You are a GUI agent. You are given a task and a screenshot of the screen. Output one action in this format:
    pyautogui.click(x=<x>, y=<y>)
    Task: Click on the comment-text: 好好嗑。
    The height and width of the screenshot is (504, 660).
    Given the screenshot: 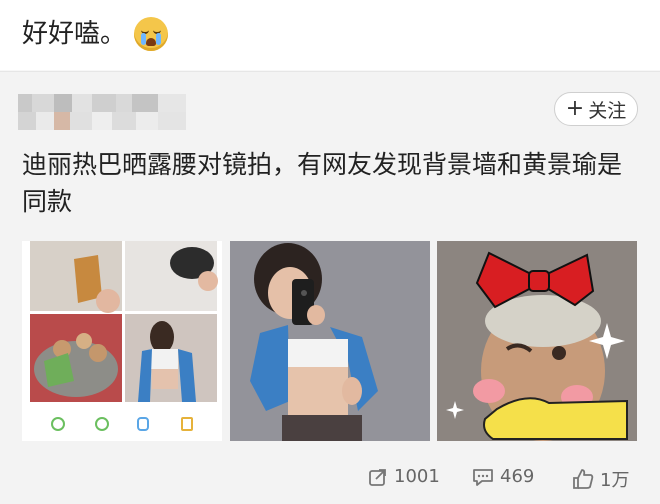 What is the action you would take?
    pyautogui.click(x=74, y=34)
    